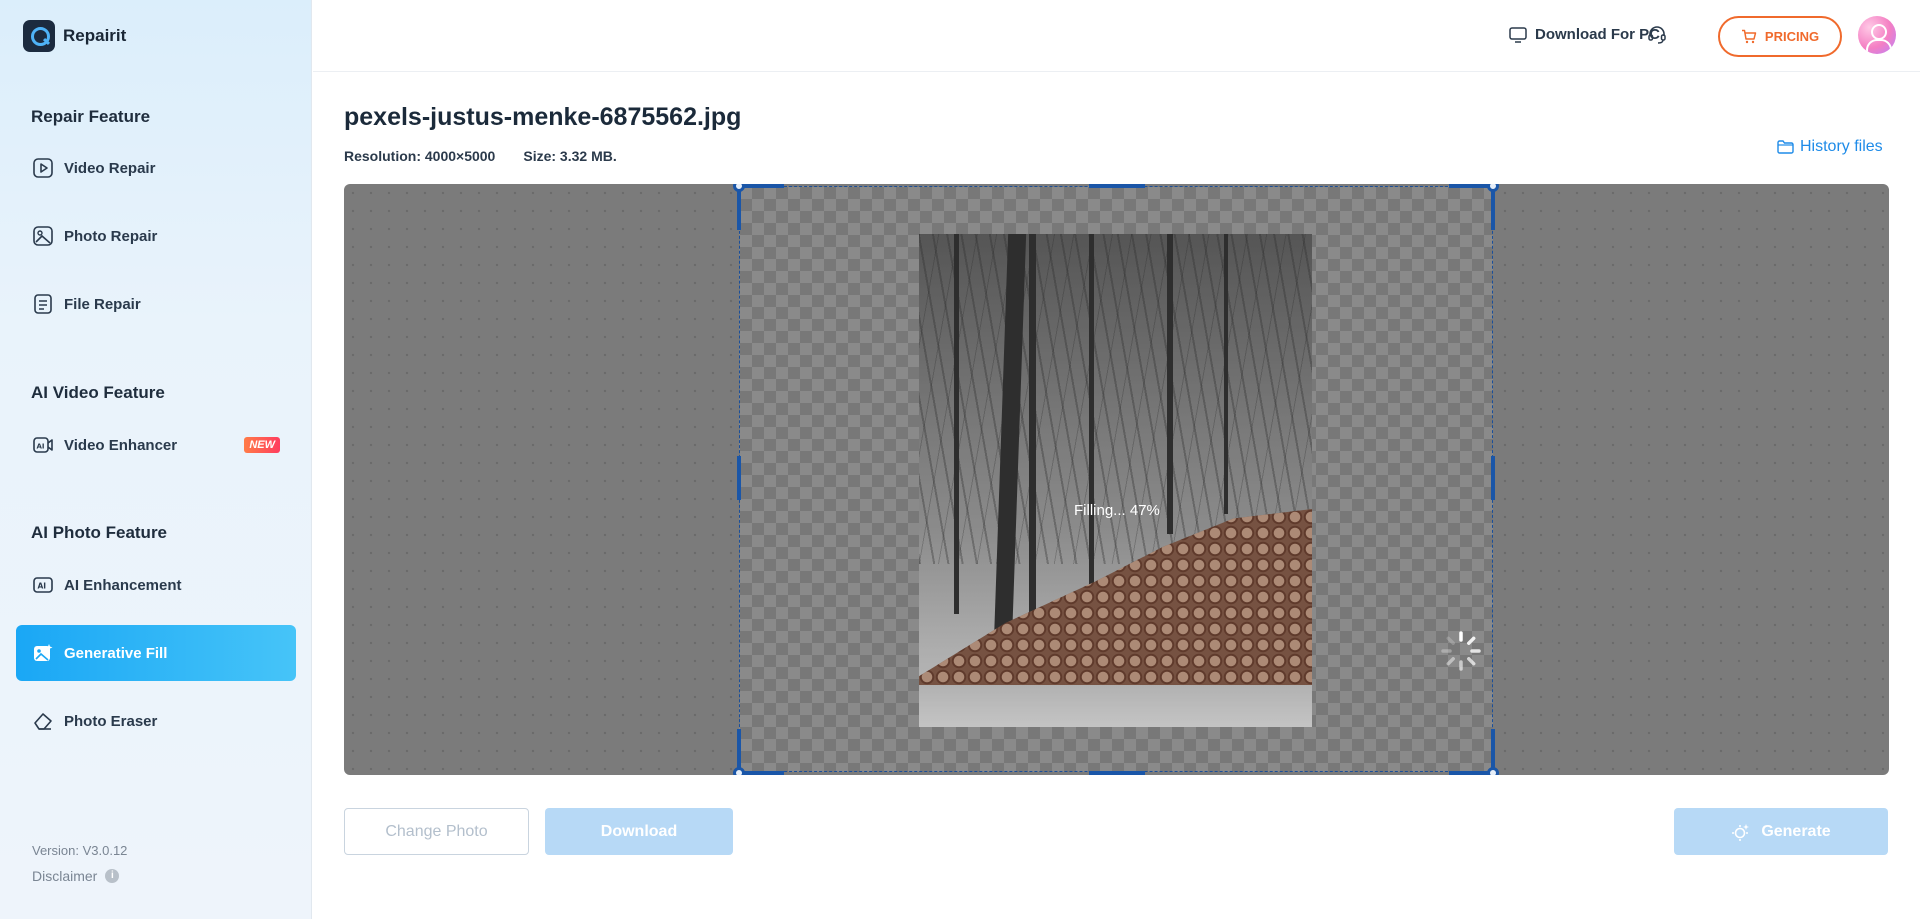 The image size is (1920, 919). Describe the element at coordinates (111, 236) in the screenshot. I see `sidebar-item-label: Photo Repair` at that location.